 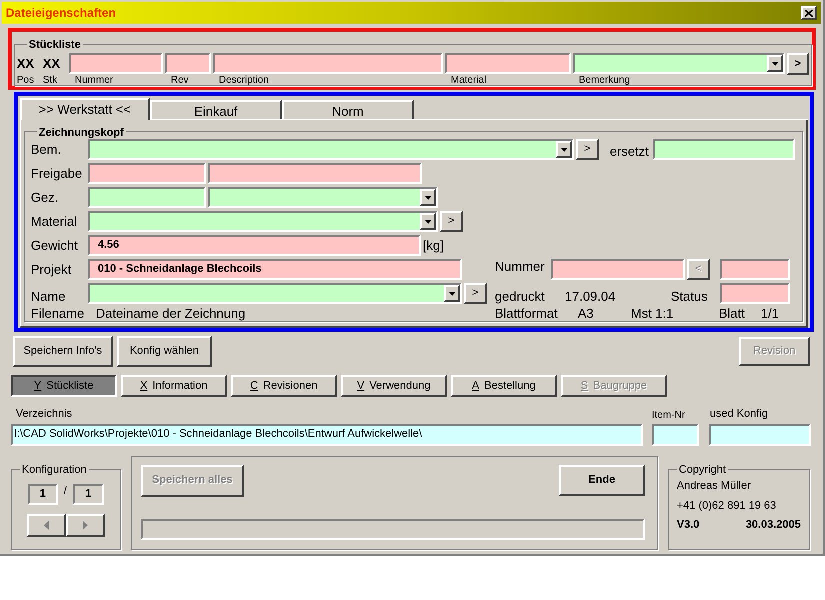 I want to click on total-config-field: 1, so click(x=88, y=494).